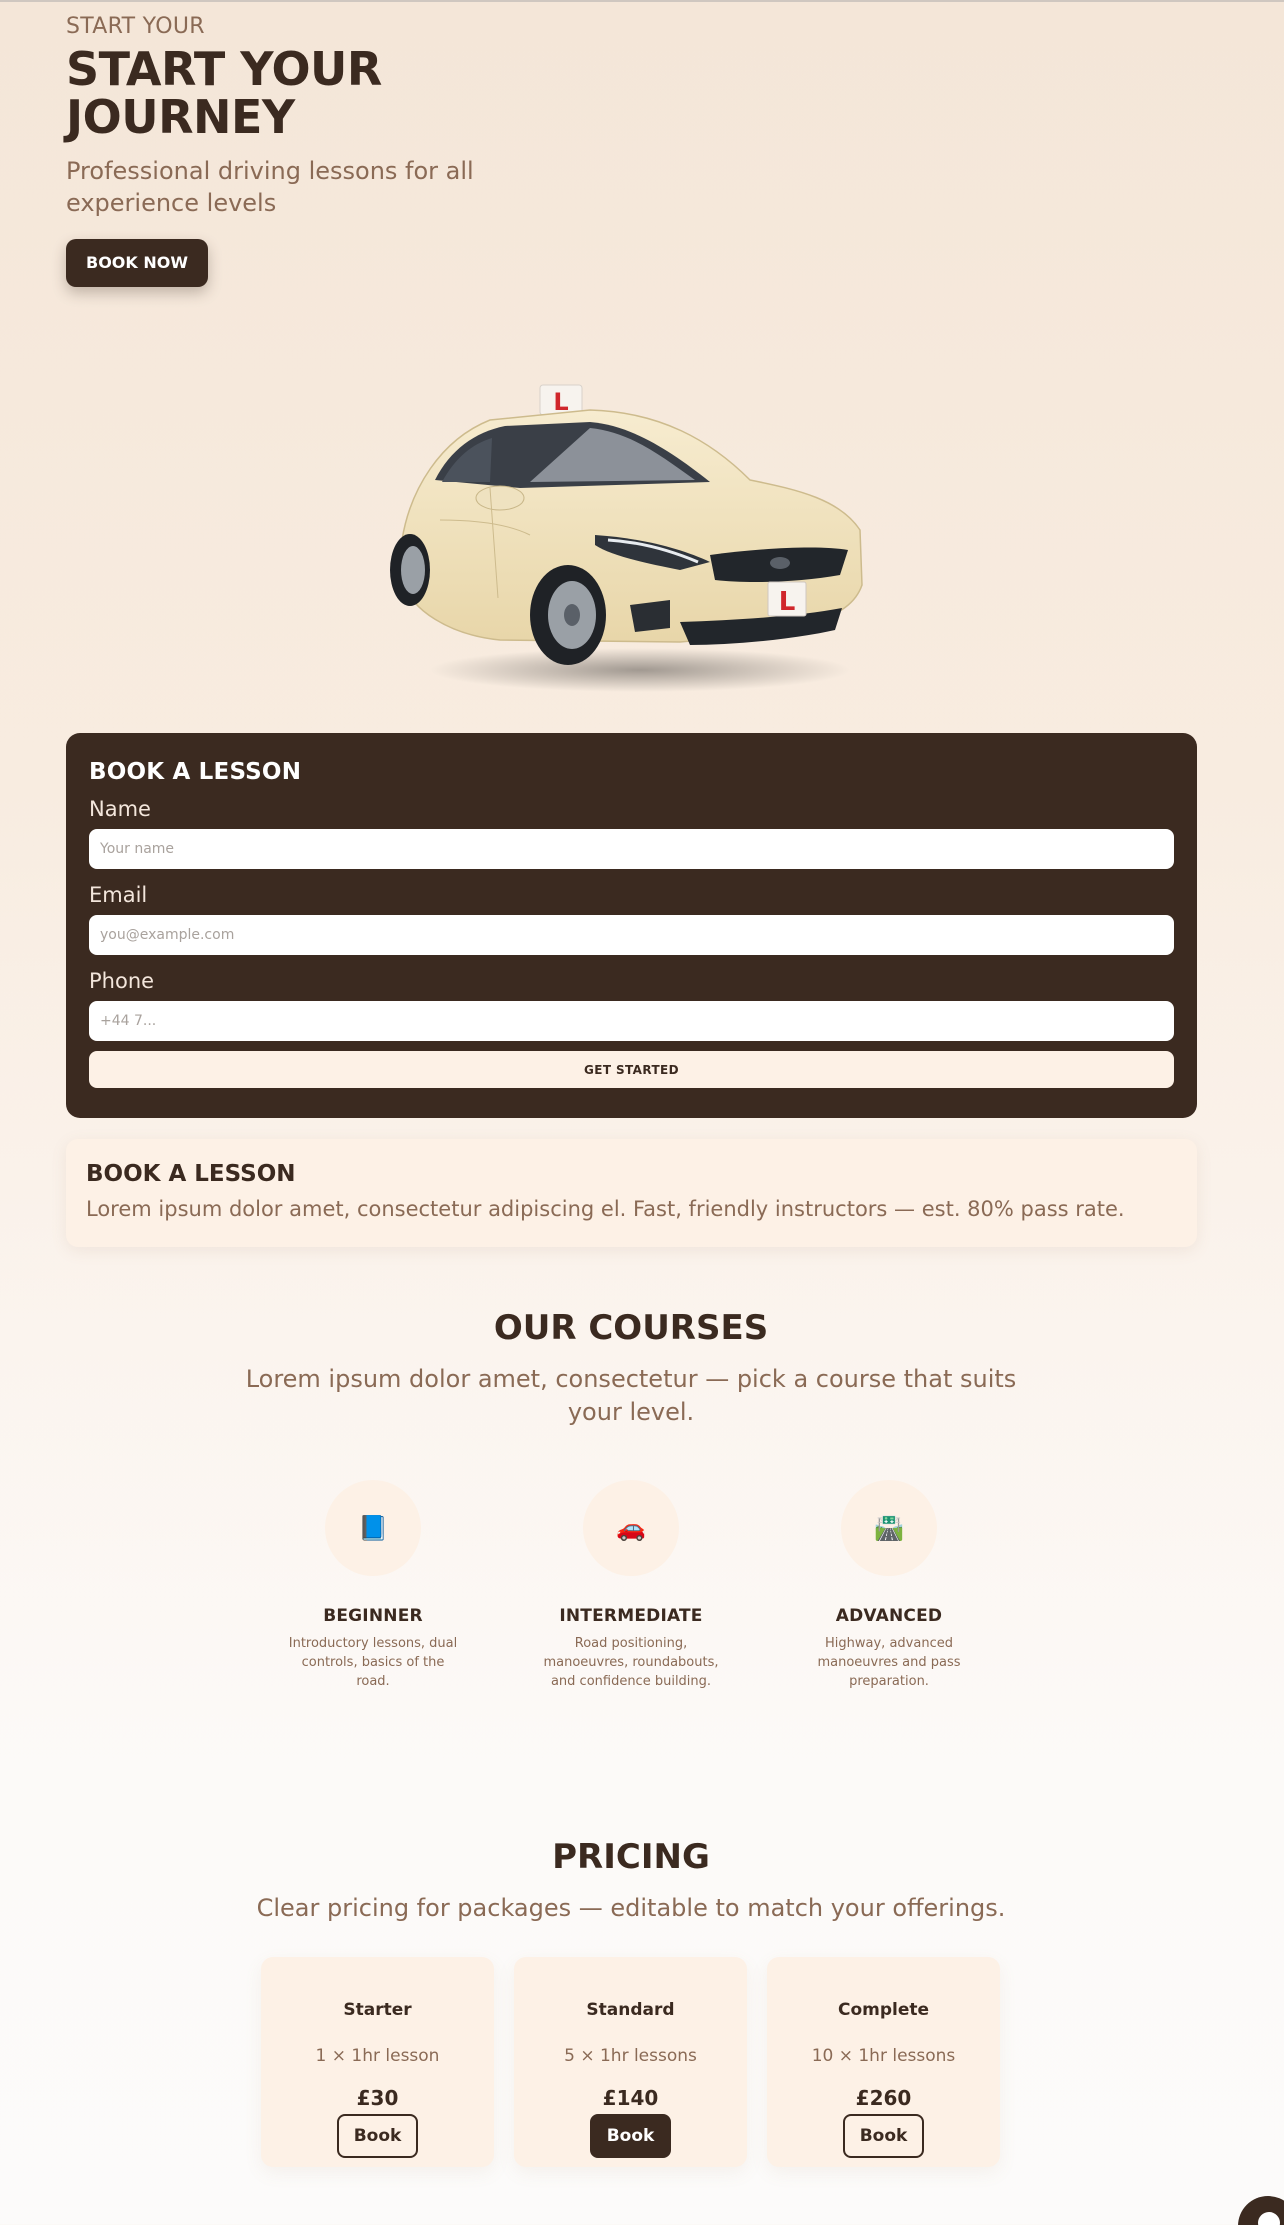 The height and width of the screenshot is (2225, 1284). Describe the element at coordinates (631, 1528) in the screenshot. I see `car-icon: 🚗` at that location.